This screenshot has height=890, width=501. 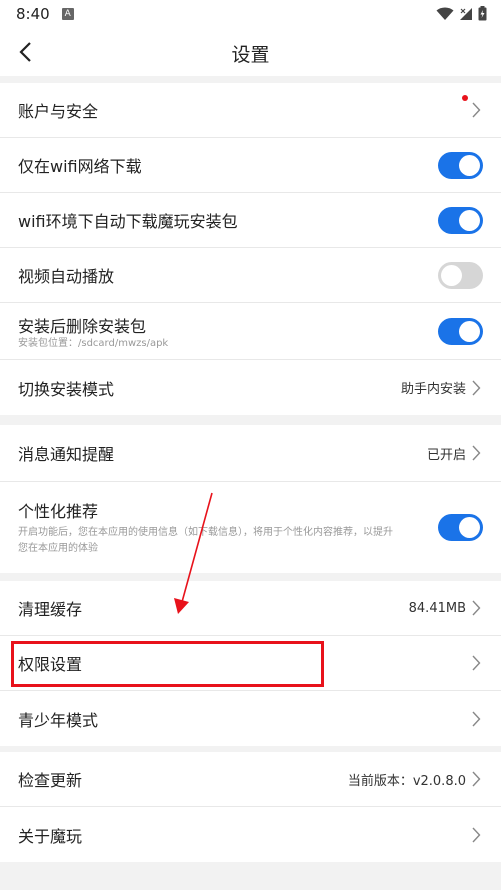 I want to click on notification-dot-icon, so click(x=465, y=98).